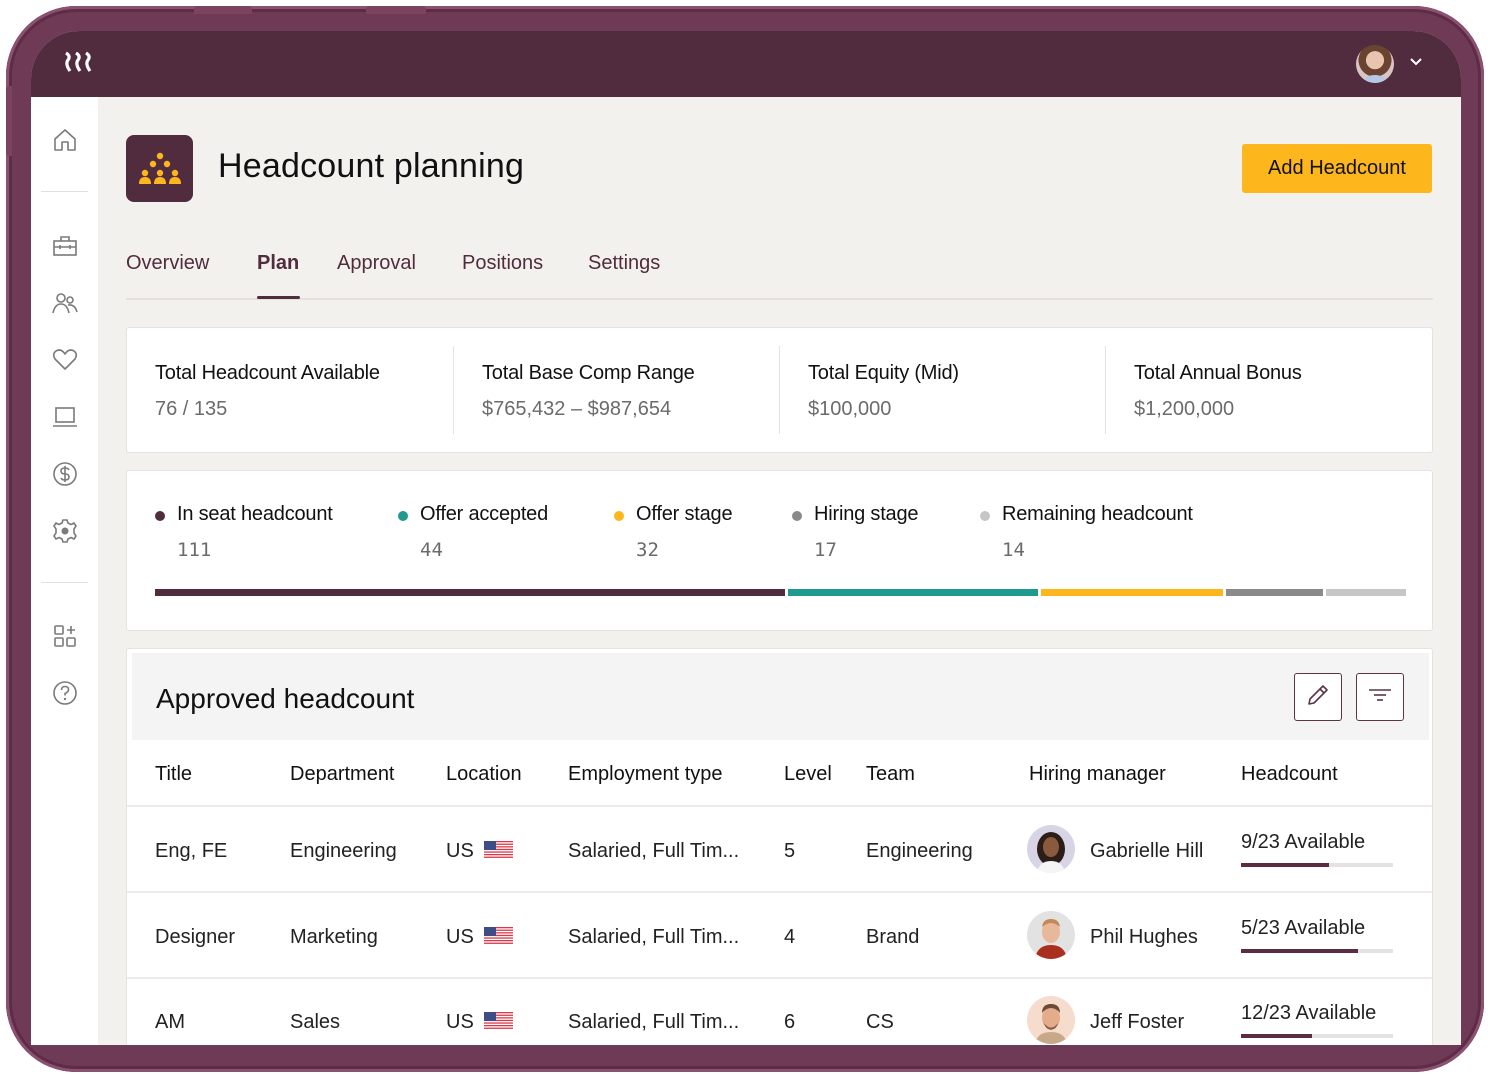  I want to click on edit-button, so click(1318, 697).